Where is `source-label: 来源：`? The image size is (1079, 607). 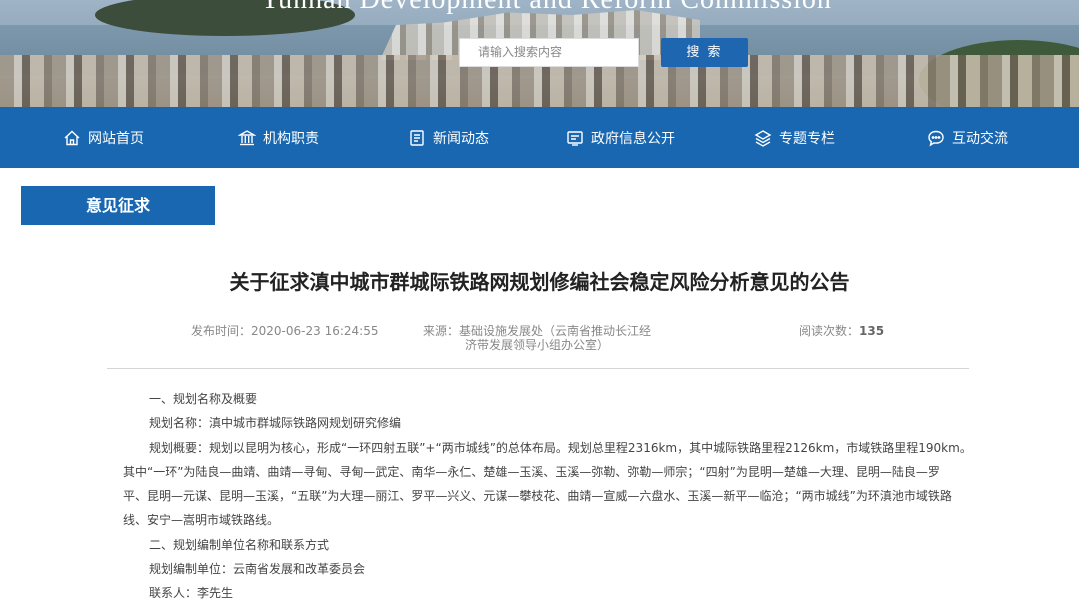 source-label: 来源： is located at coordinates (441, 331).